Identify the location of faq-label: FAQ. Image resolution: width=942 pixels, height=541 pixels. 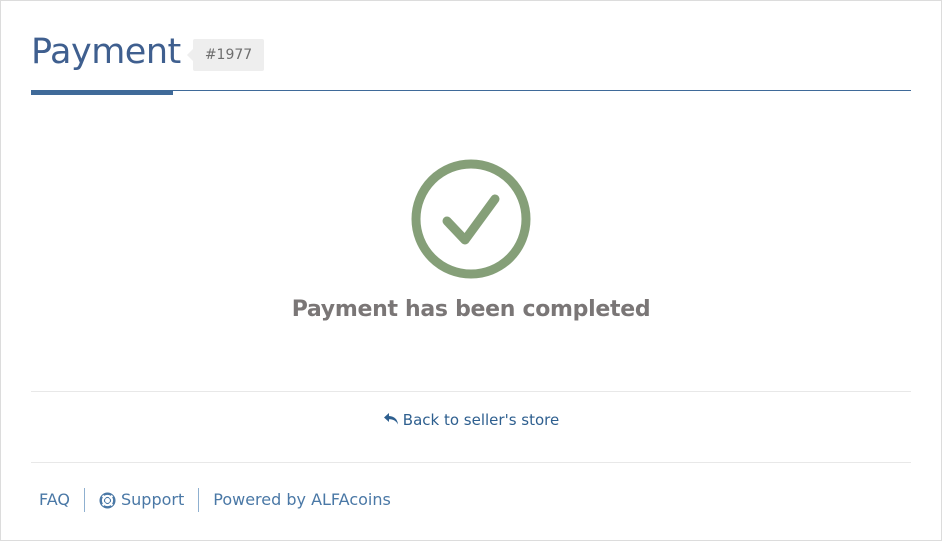
(54, 499).